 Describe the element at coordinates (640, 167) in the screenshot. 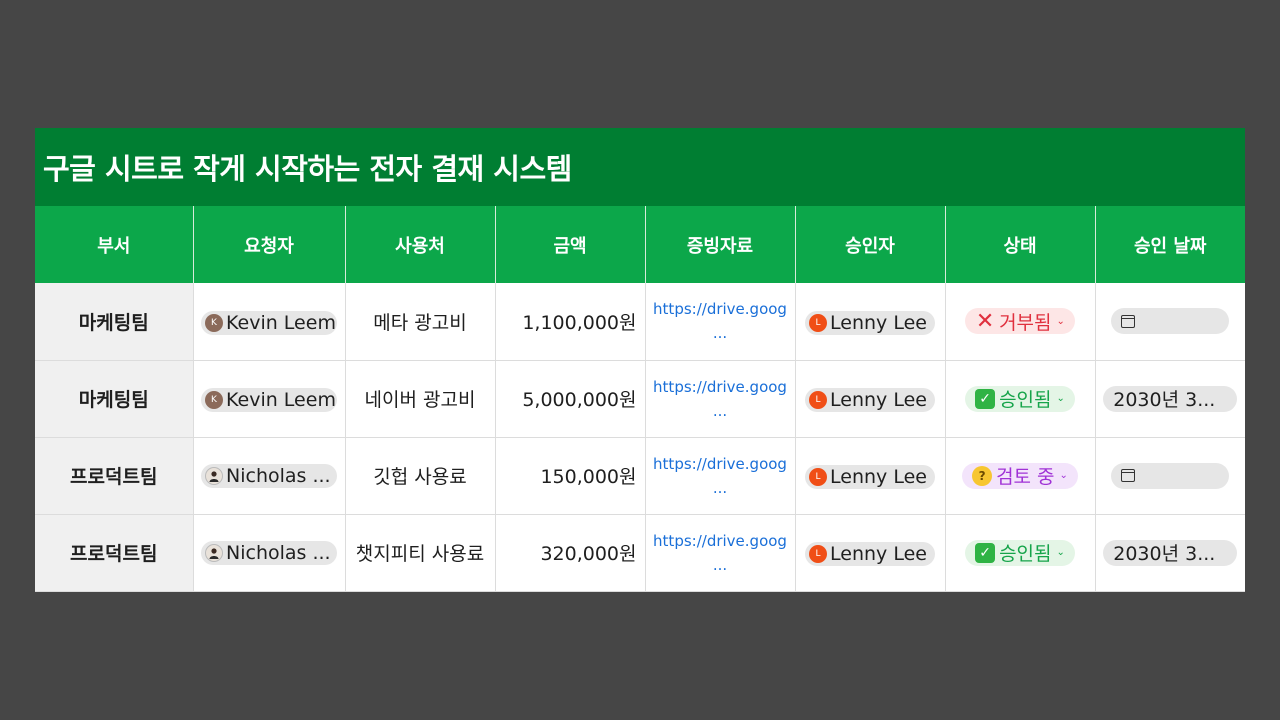

I see `title-bar: 구글 시트로 작게 시작하는 전자 결재 시스템` at that location.